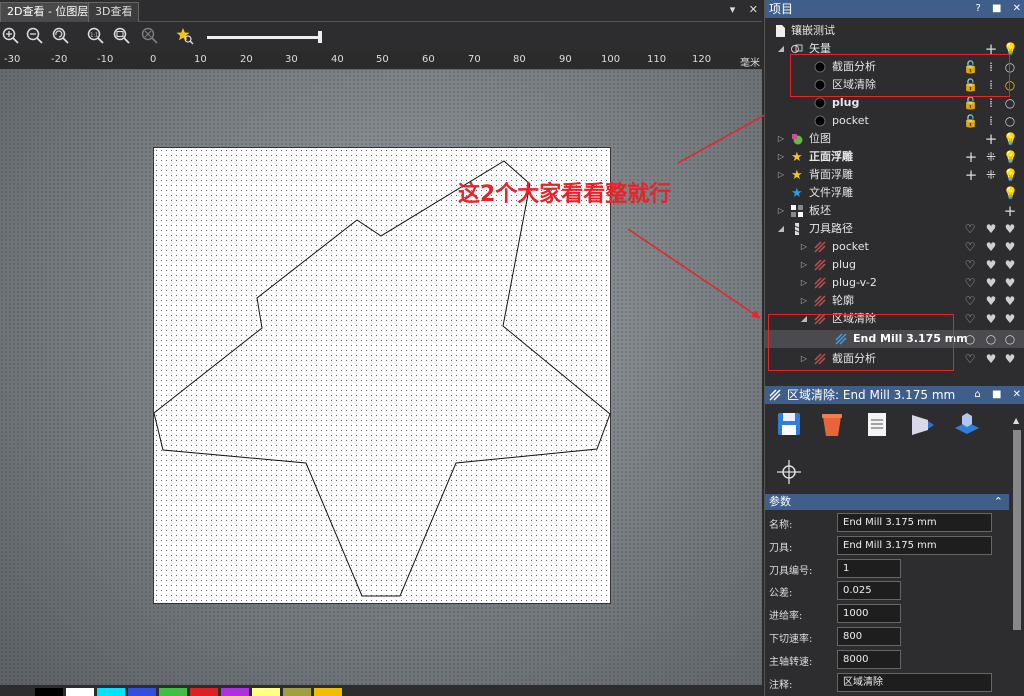 Image resolution: width=1024 pixels, height=696 pixels. What do you see at coordinates (967, 424) in the screenshot?
I see `3d-preview-icon` at bounding box center [967, 424].